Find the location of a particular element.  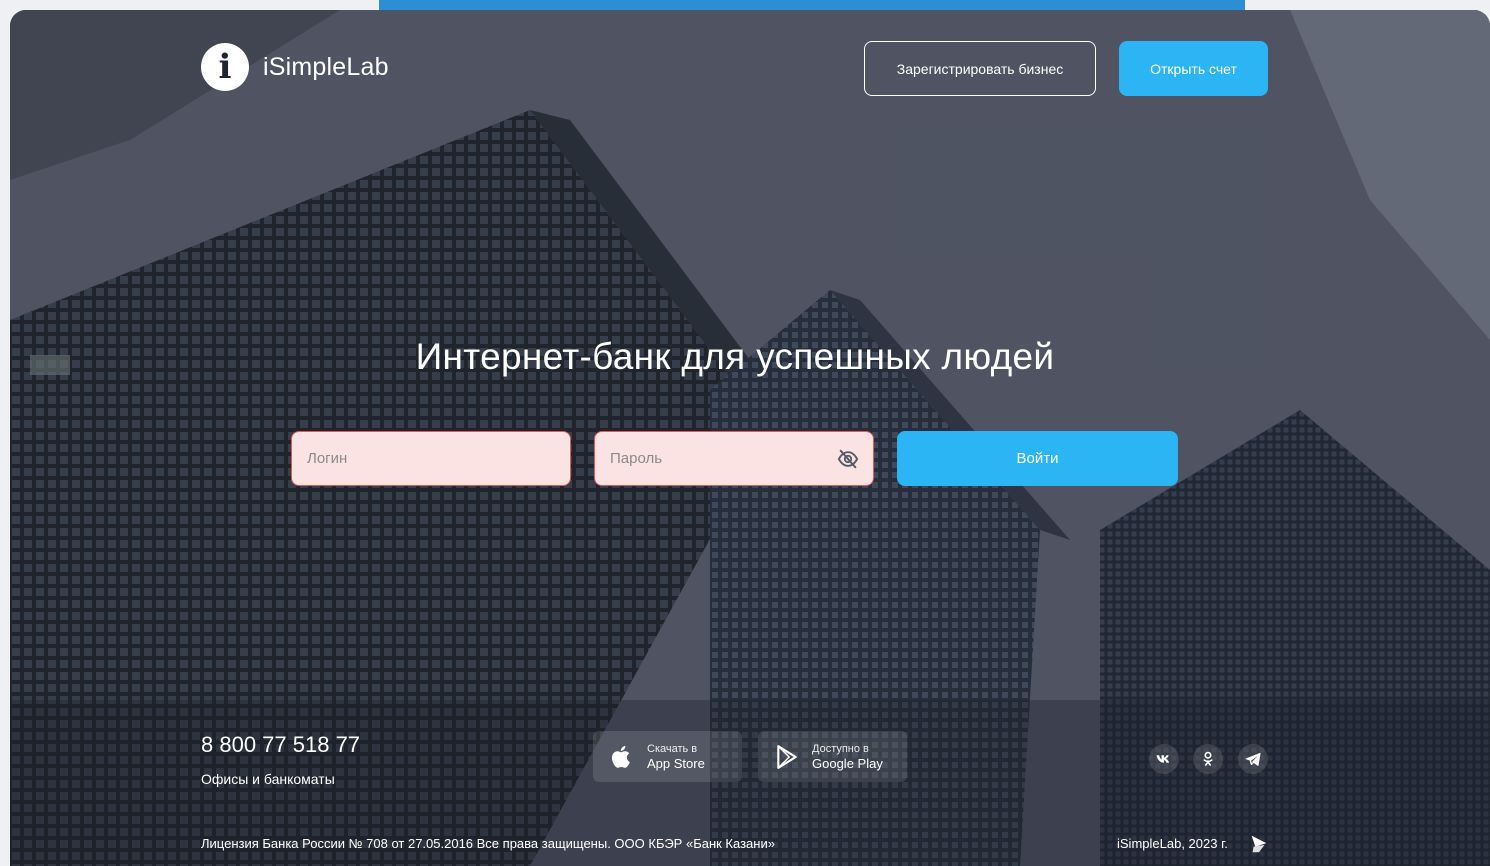

app-store-button: Скачать в App Store is located at coordinates (667, 756).